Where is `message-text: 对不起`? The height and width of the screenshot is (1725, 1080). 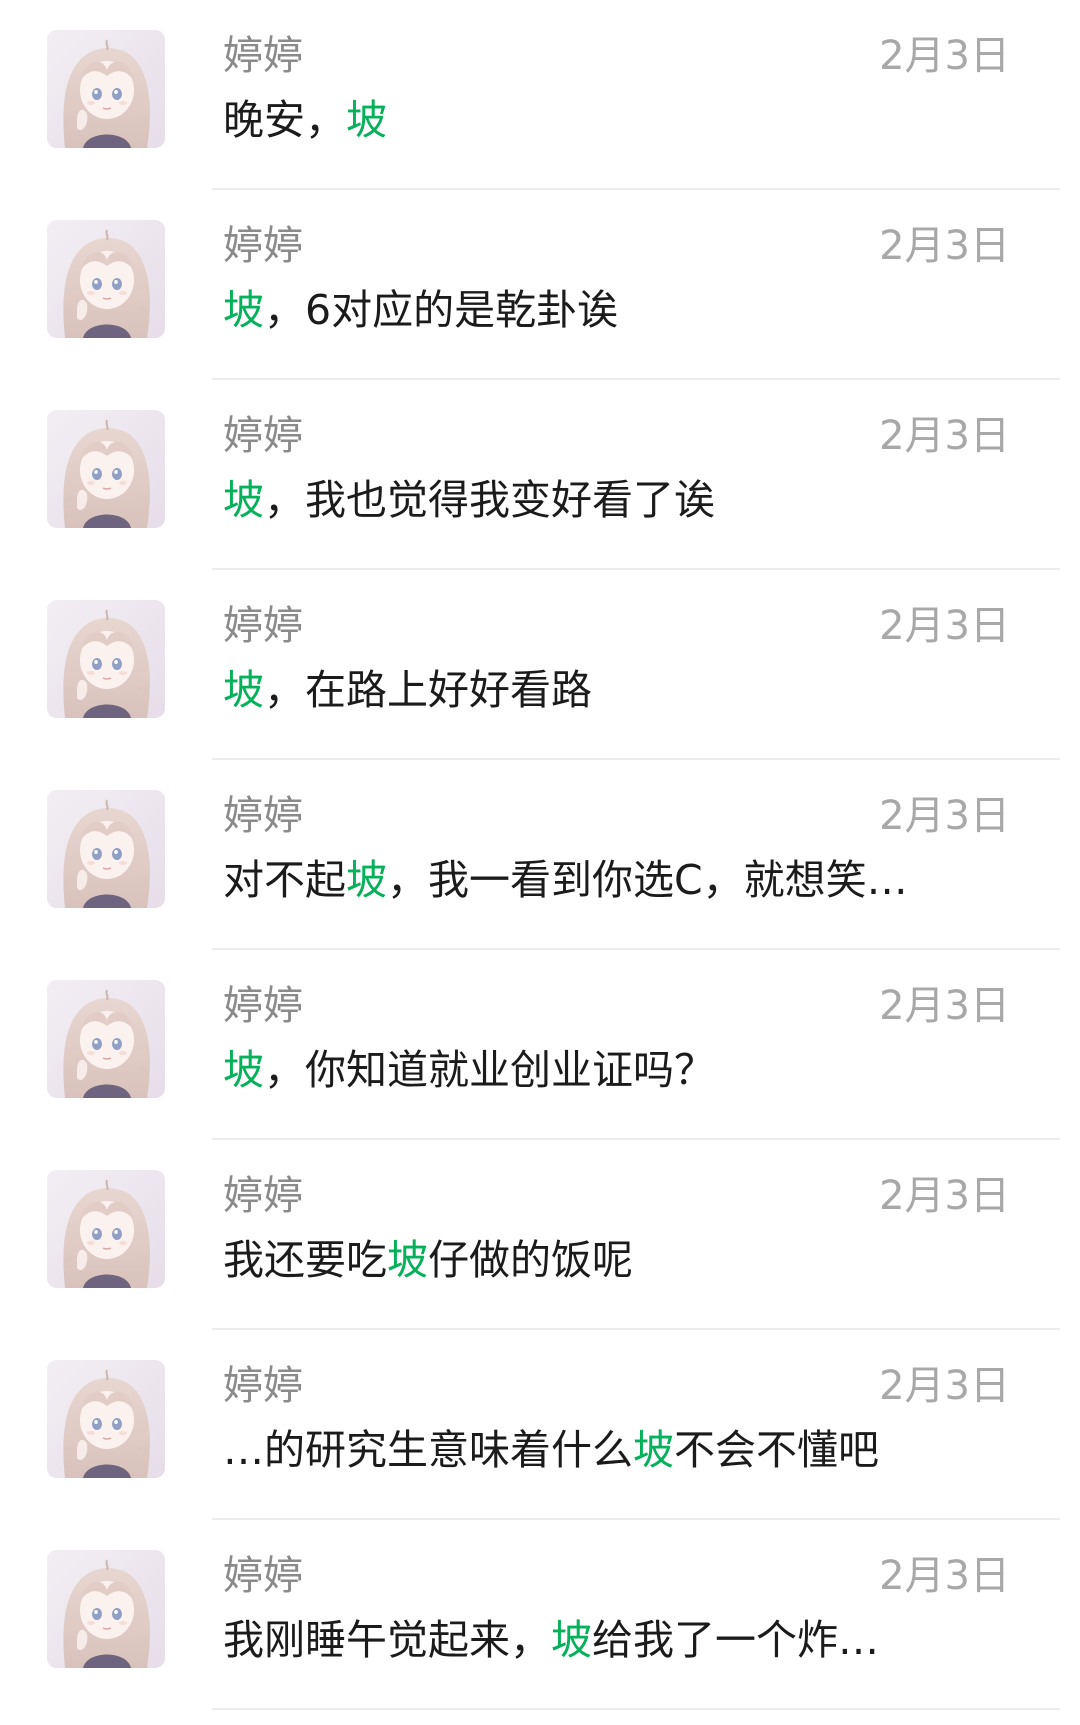 message-text: 对不起 is located at coordinates (284, 880).